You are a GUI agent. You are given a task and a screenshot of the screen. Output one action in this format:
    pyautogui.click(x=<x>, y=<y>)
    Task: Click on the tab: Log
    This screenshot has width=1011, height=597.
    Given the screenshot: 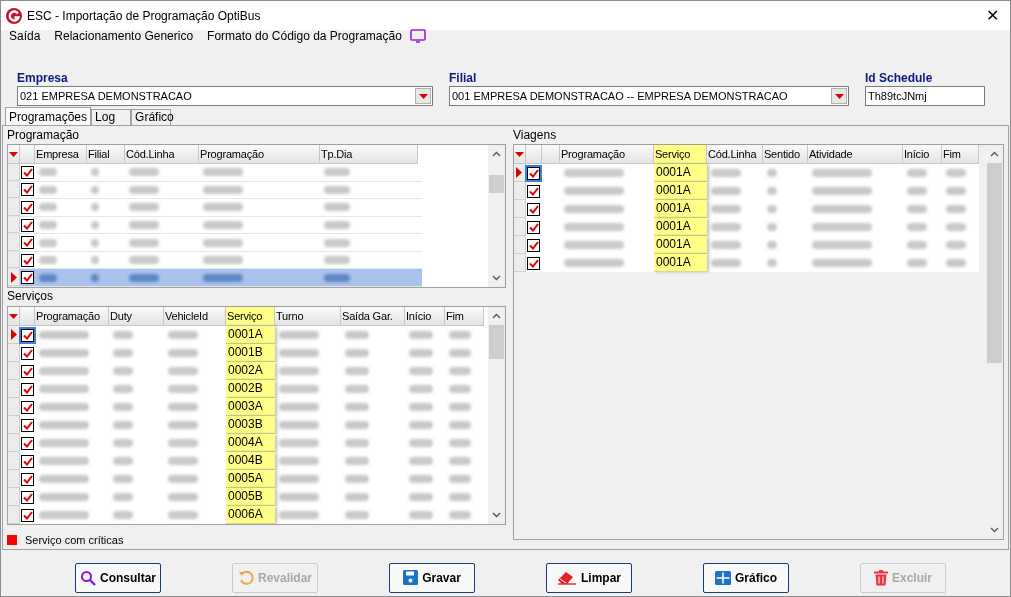 What is the action you would take?
    pyautogui.click(x=111, y=117)
    